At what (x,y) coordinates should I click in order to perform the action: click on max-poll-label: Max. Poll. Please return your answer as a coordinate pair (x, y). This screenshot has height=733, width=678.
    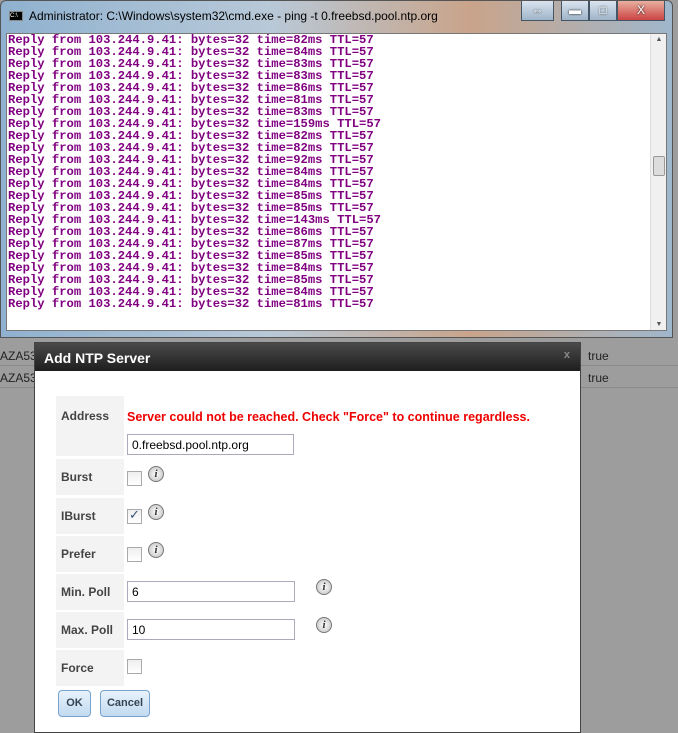
    Looking at the image, I should click on (90, 630).